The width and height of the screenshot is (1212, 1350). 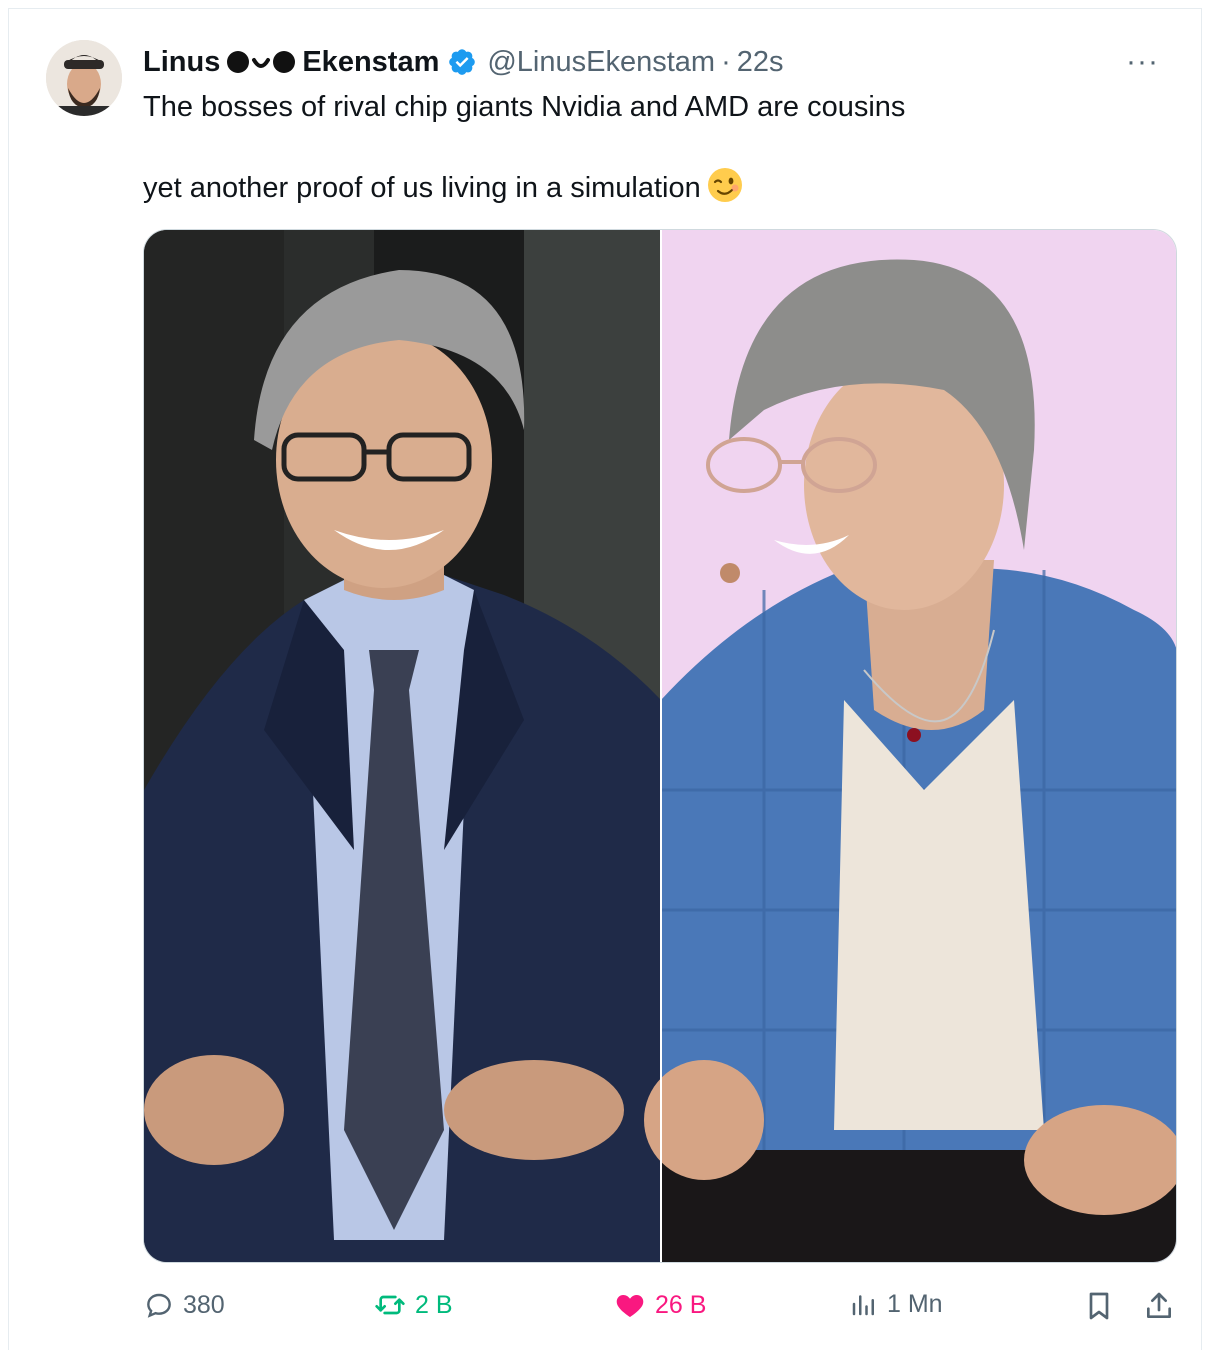 What do you see at coordinates (863, 1305) in the screenshot?
I see `analytics-icon` at bounding box center [863, 1305].